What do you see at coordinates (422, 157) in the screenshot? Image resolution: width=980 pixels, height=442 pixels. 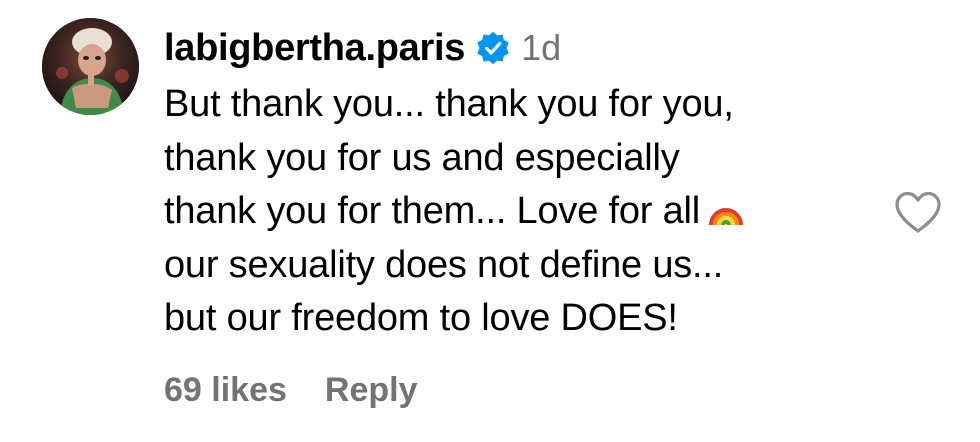 I see `comment-line: thank you for us and especially` at bounding box center [422, 157].